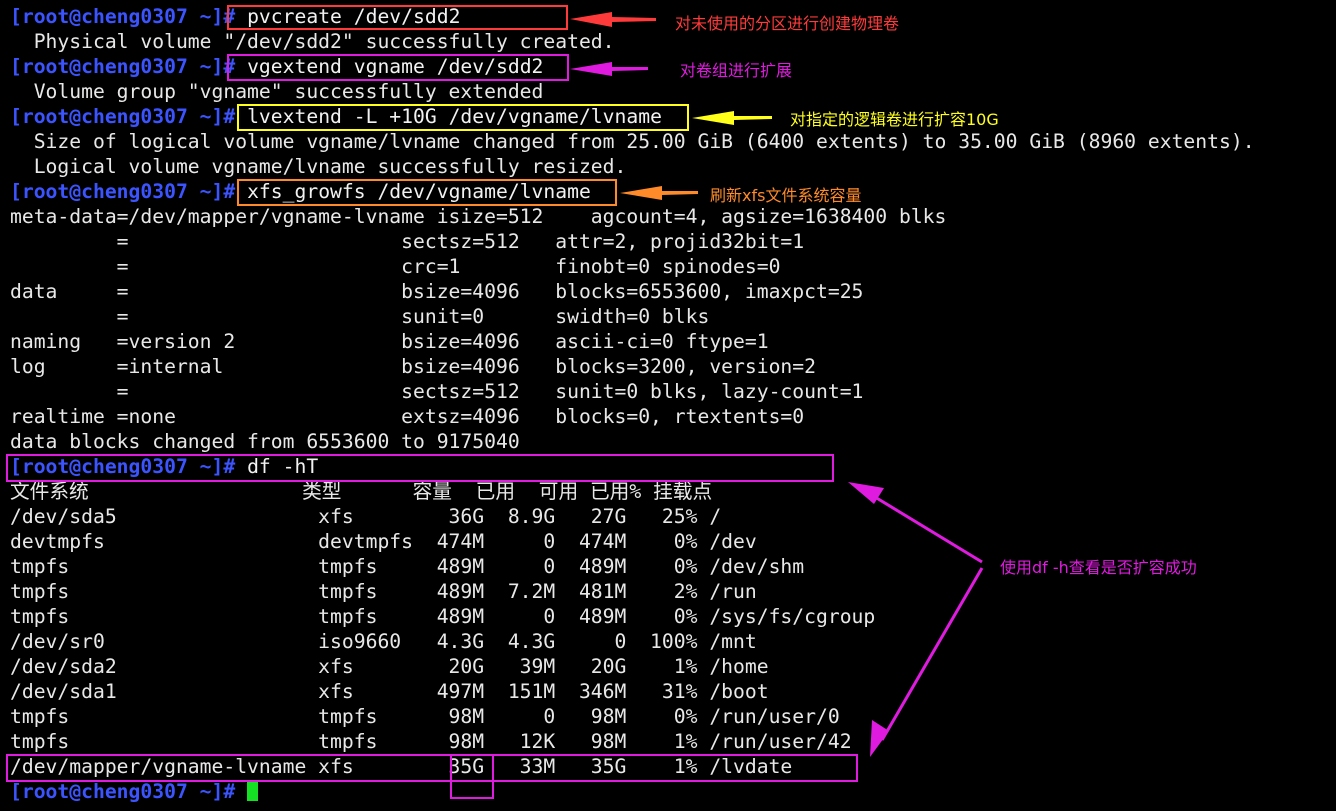 This screenshot has height=811, width=1336. What do you see at coordinates (383, 641) in the screenshot?
I see `output-line: /dev/sr0 iso9660 4.3G 4.3G 0 100% /mnt` at bounding box center [383, 641].